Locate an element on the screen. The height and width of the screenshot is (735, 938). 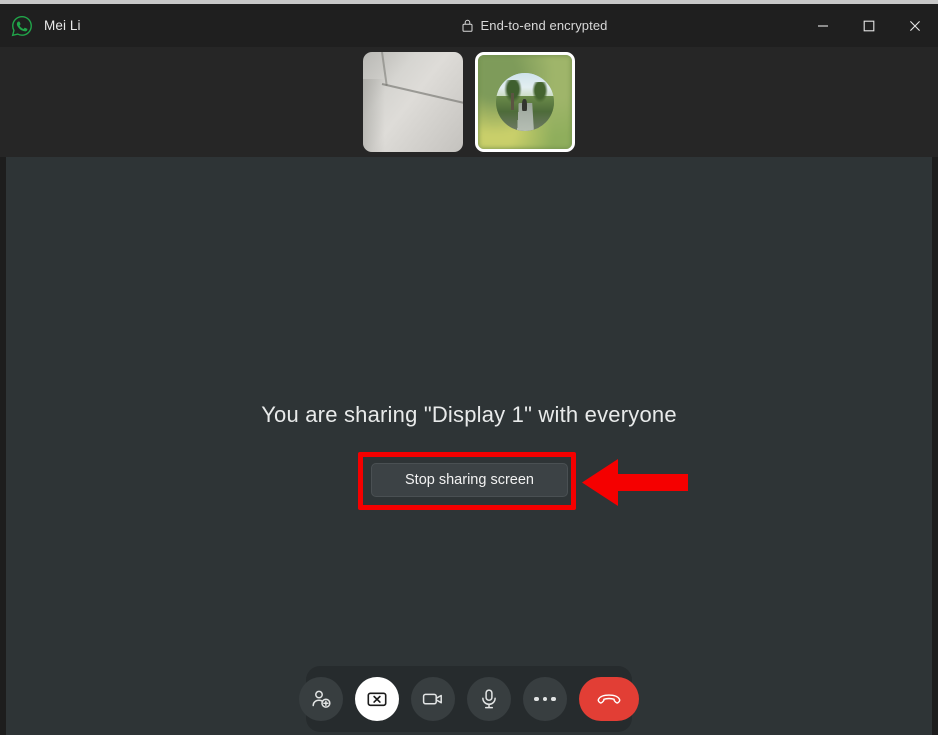
stop-screen-share-button is located at coordinates (377, 699).